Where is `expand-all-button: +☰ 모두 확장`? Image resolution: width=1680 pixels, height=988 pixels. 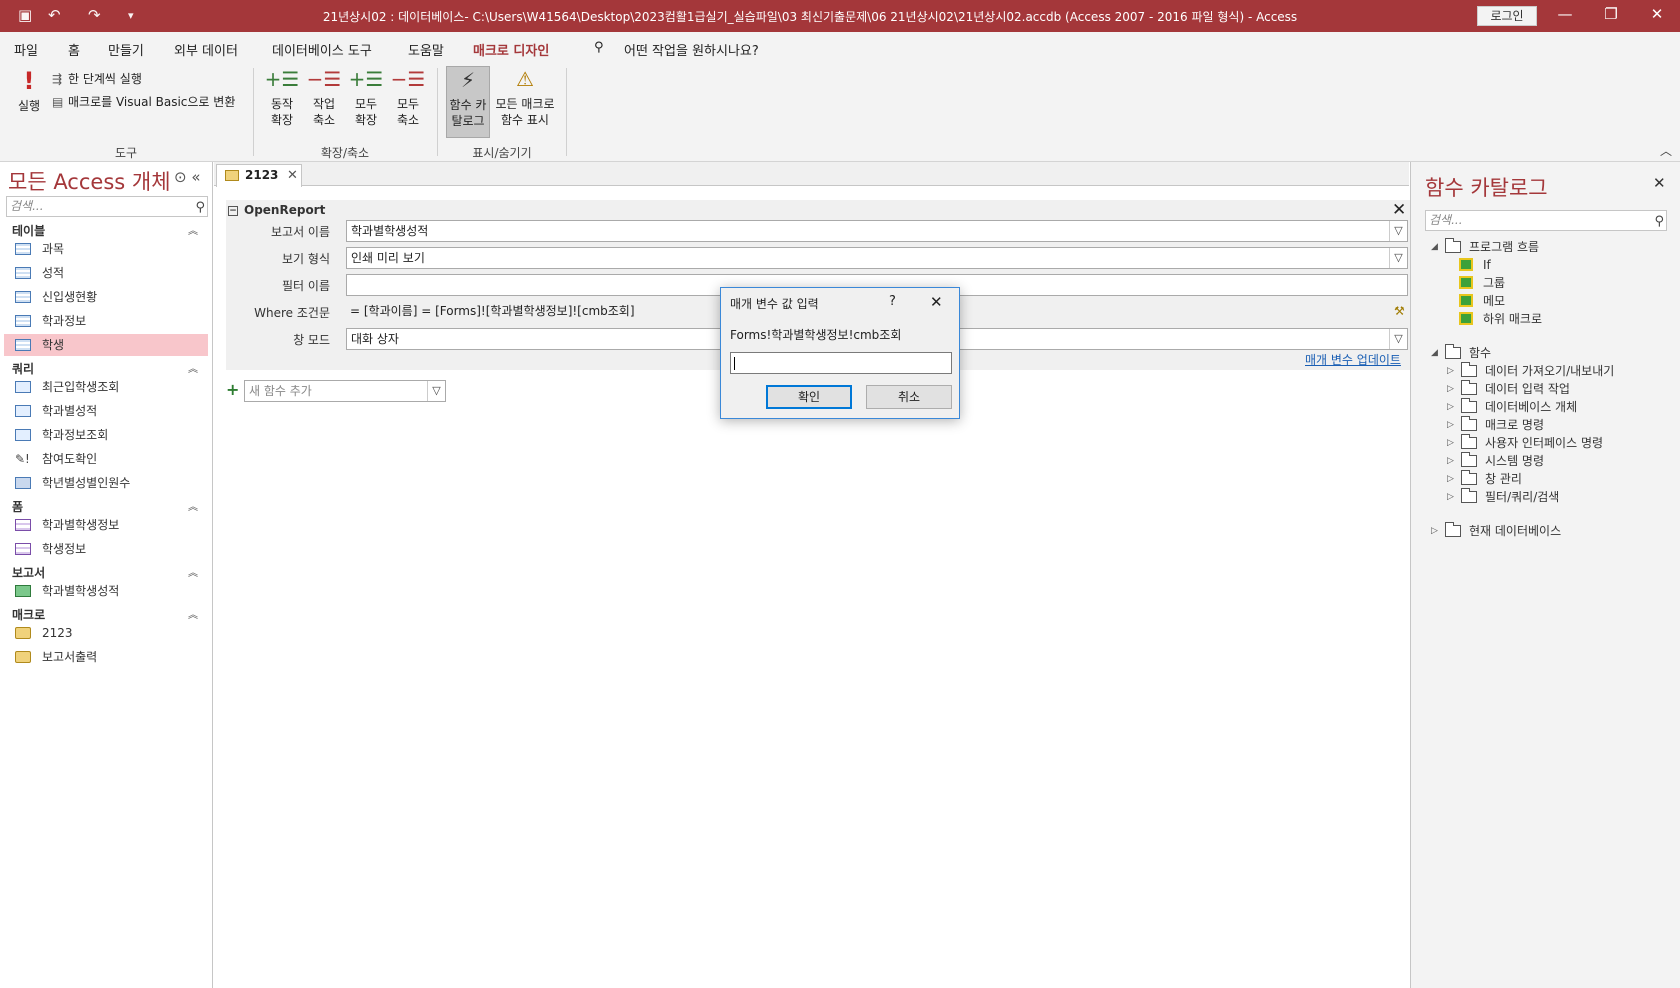
expand-all-button: +☰ 모두 확장 is located at coordinates (366, 97).